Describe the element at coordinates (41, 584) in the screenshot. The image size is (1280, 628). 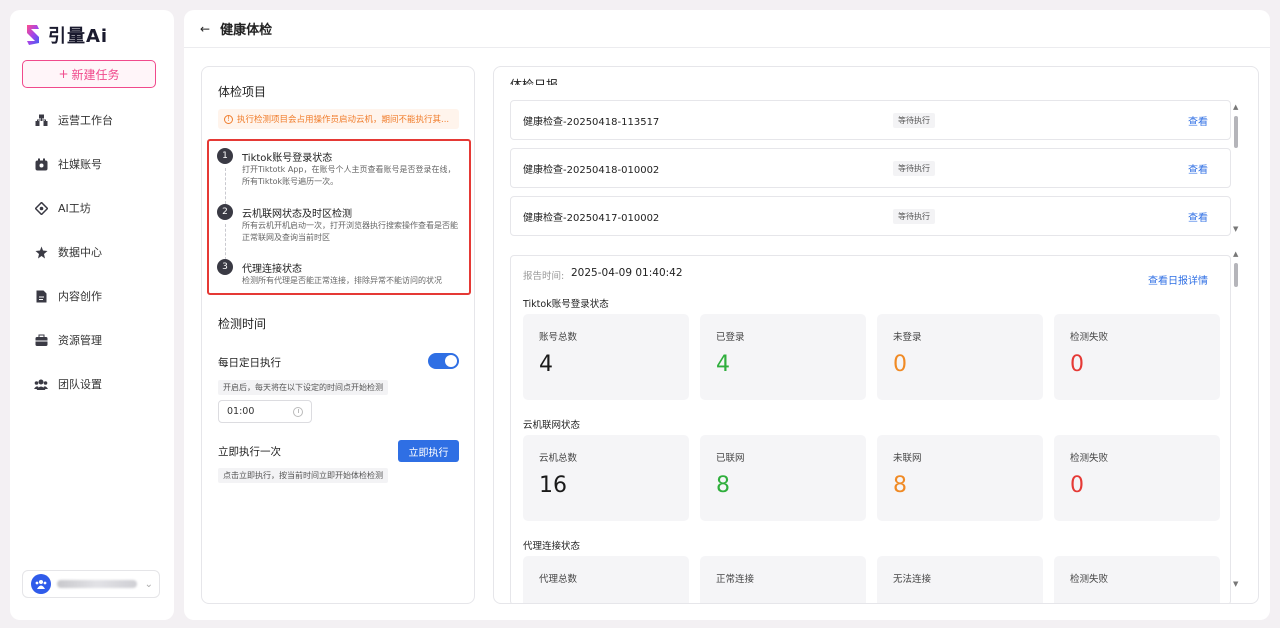
I see `avatar` at that location.